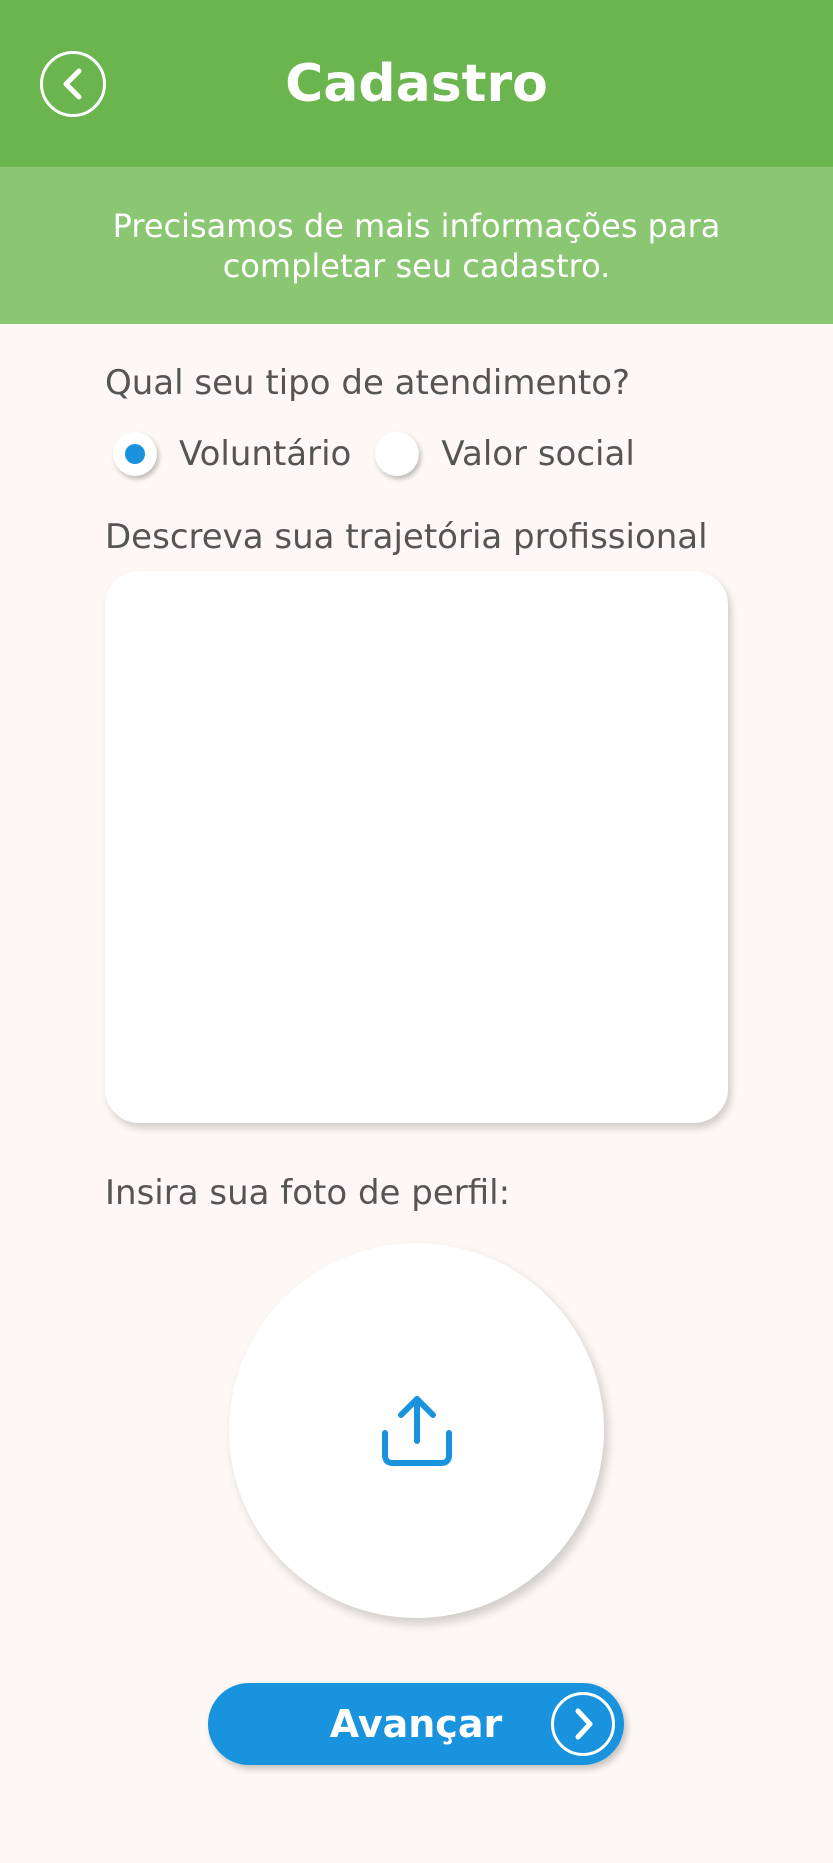 The image size is (833, 1863). I want to click on radio-button-voluntario, so click(135, 454).